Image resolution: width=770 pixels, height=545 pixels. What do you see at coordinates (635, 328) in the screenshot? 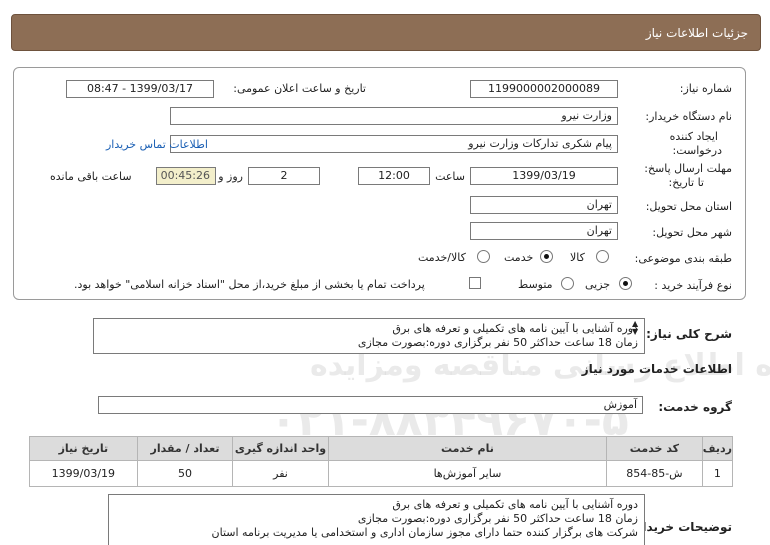
I see `scroll-arrows-icon: ▲ ▼` at bounding box center [635, 328].